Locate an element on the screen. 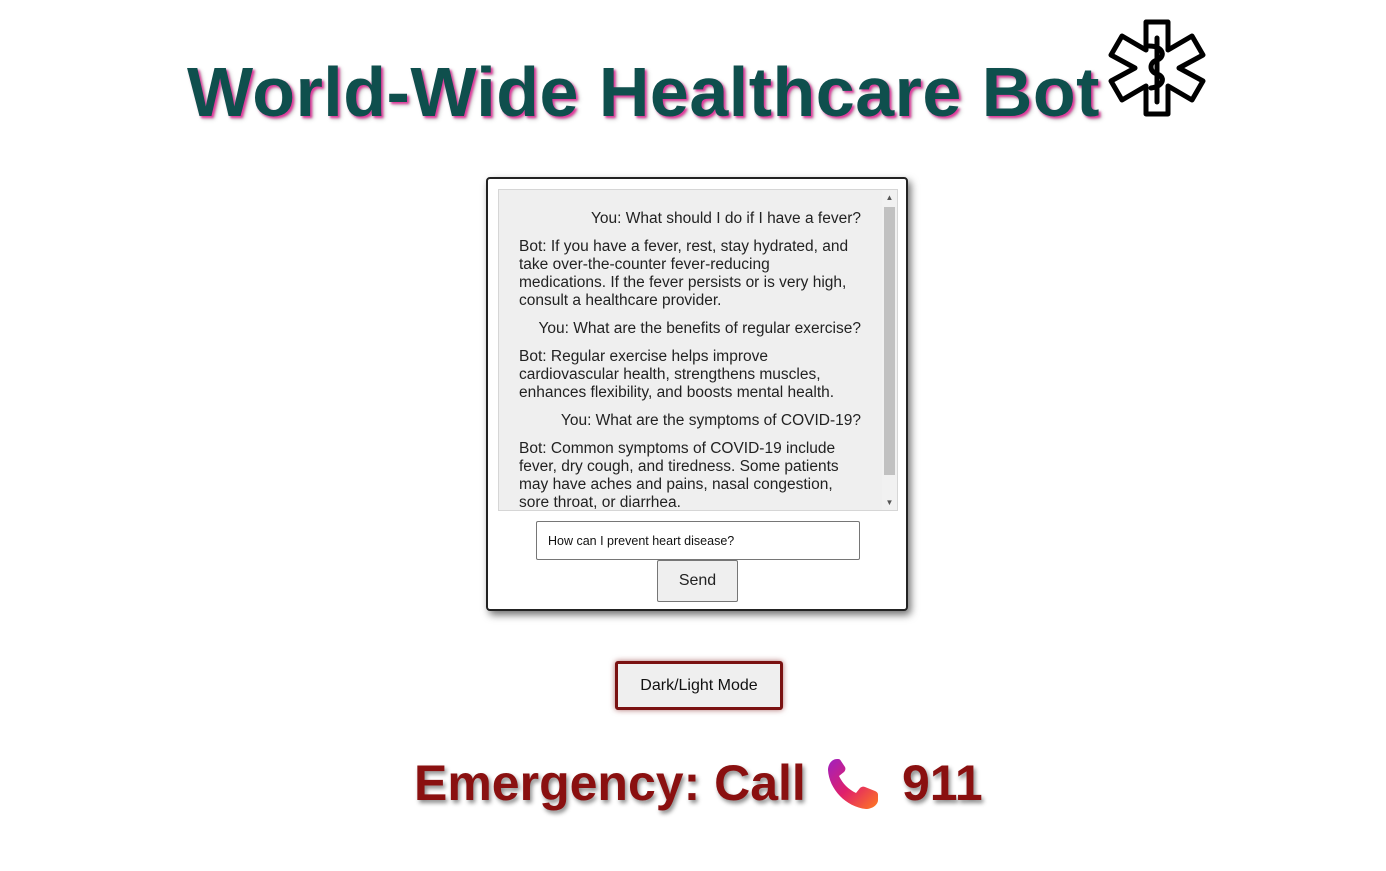  emergency-banner: Emergency: Call 911 is located at coordinates (693, 784).